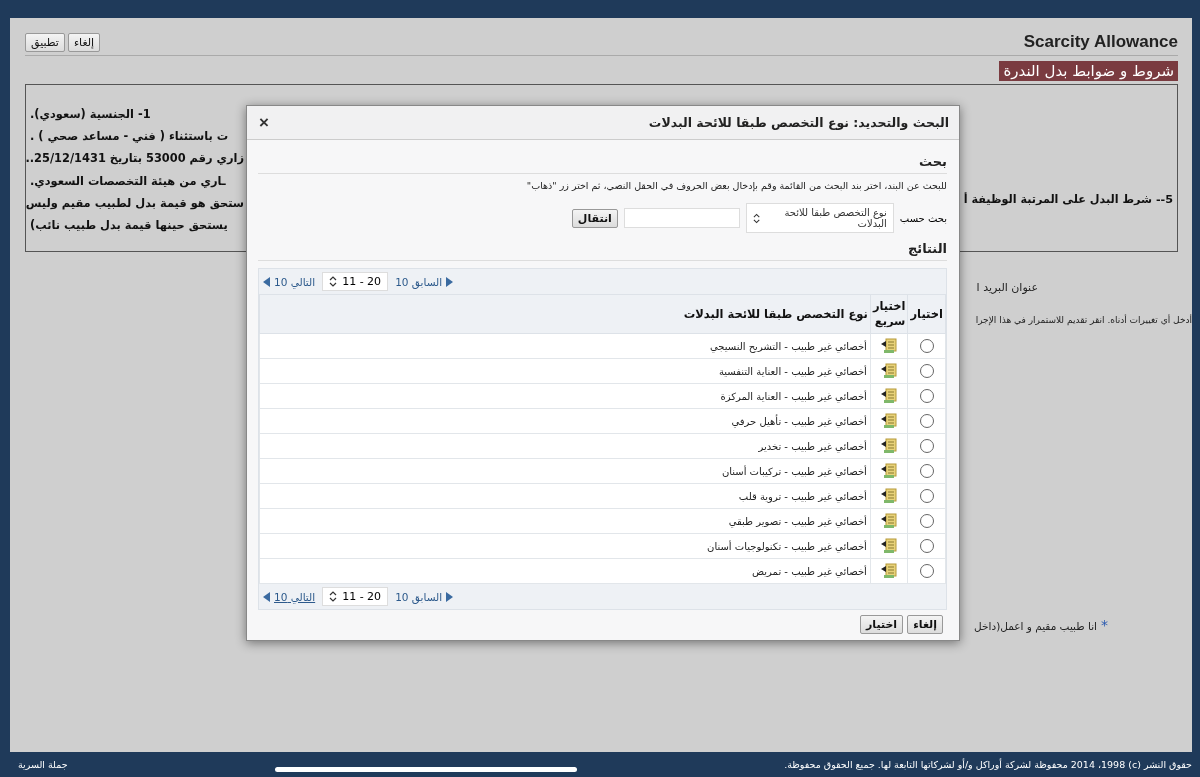  Describe the element at coordinates (130, 137) in the screenshot. I see `condition-text: ت باستثناء ( فني - مساعد صحي ) .` at that location.